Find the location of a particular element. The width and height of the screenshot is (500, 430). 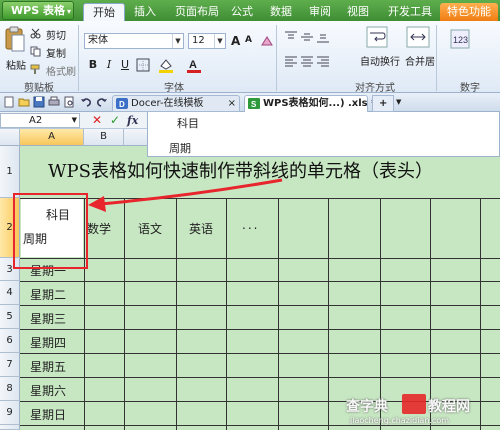

tab-formulas: 公式 is located at coordinates (242, 12).